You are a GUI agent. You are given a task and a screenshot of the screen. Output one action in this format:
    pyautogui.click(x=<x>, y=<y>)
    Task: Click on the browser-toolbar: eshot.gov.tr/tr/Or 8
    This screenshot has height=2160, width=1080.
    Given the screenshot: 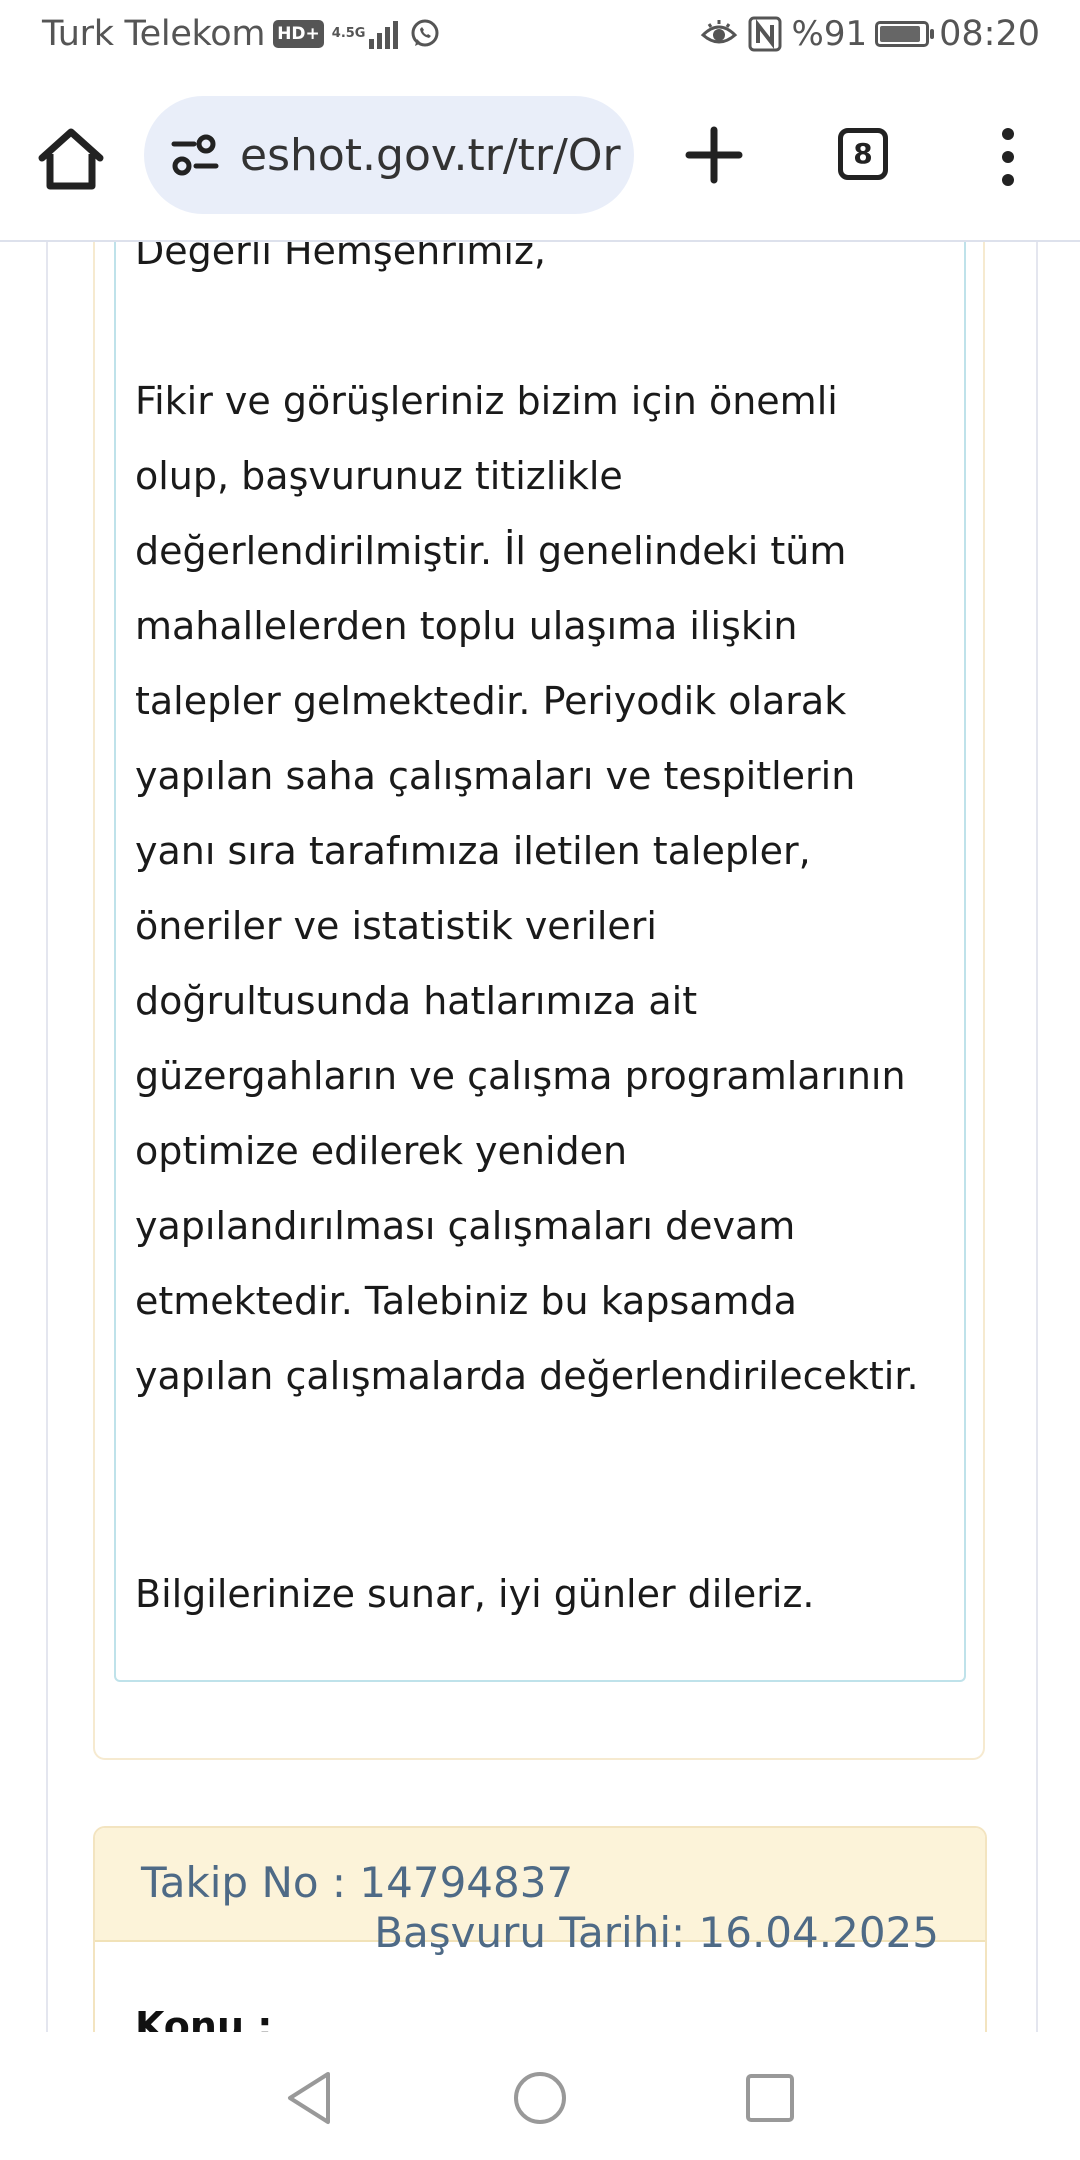 What is the action you would take?
    pyautogui.click(x=540, y=159)
    